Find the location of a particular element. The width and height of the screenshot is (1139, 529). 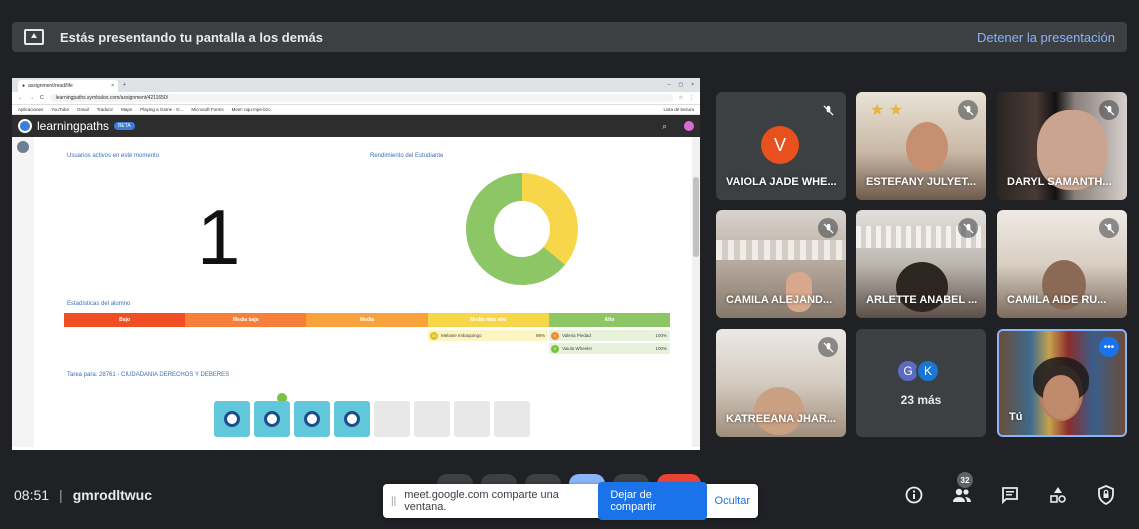

hide-button: Ocultar is located at coordinates (732, 501).